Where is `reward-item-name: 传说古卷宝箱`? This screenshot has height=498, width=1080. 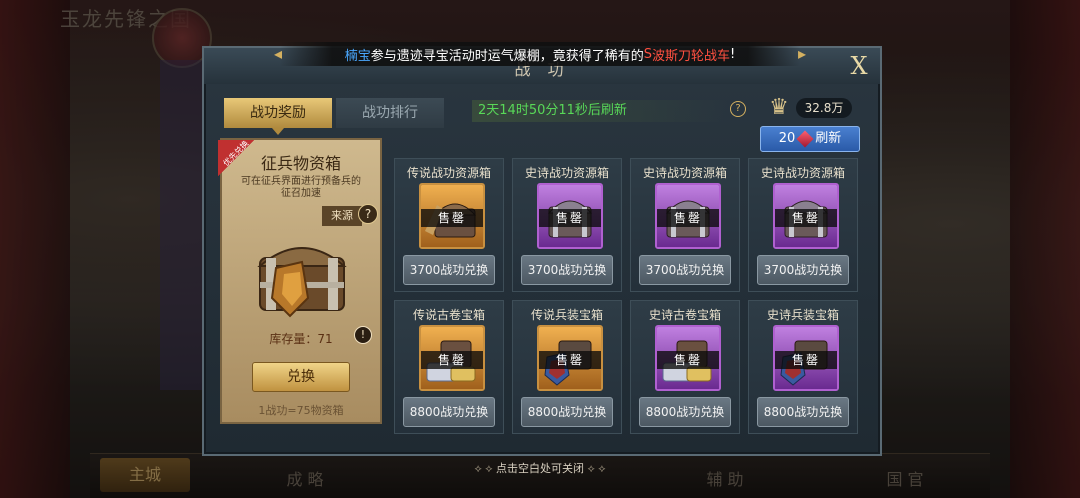
reward-item-name: 传说古卷宝箱 is located at coordinates (448, 315).